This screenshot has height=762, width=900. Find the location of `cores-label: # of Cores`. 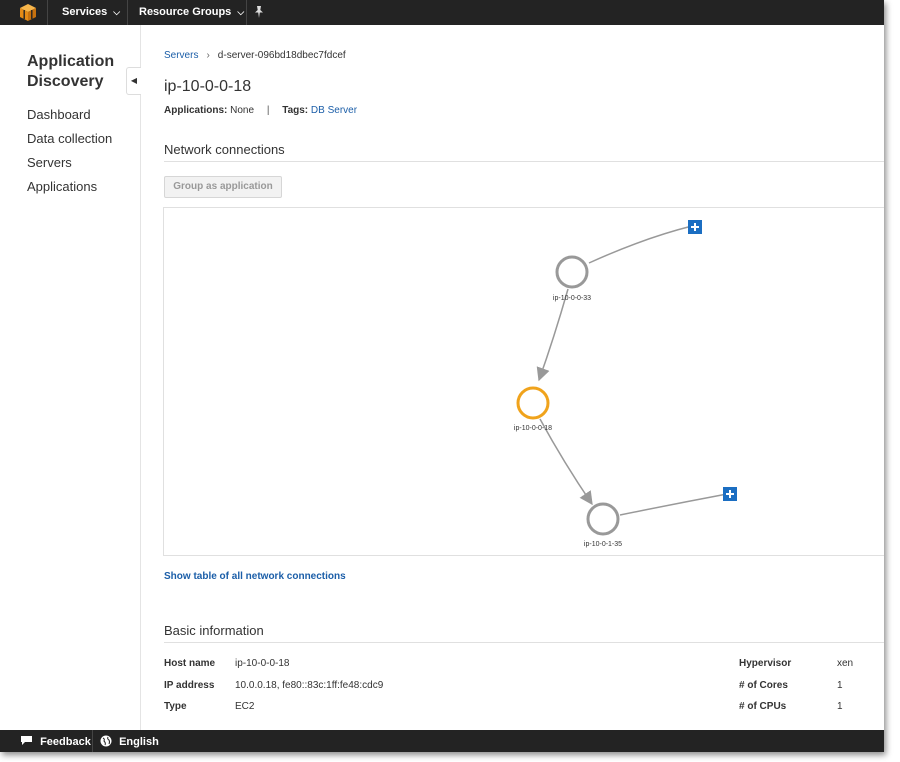

cores-label: # of Cores is located at coordinates (763, 685).